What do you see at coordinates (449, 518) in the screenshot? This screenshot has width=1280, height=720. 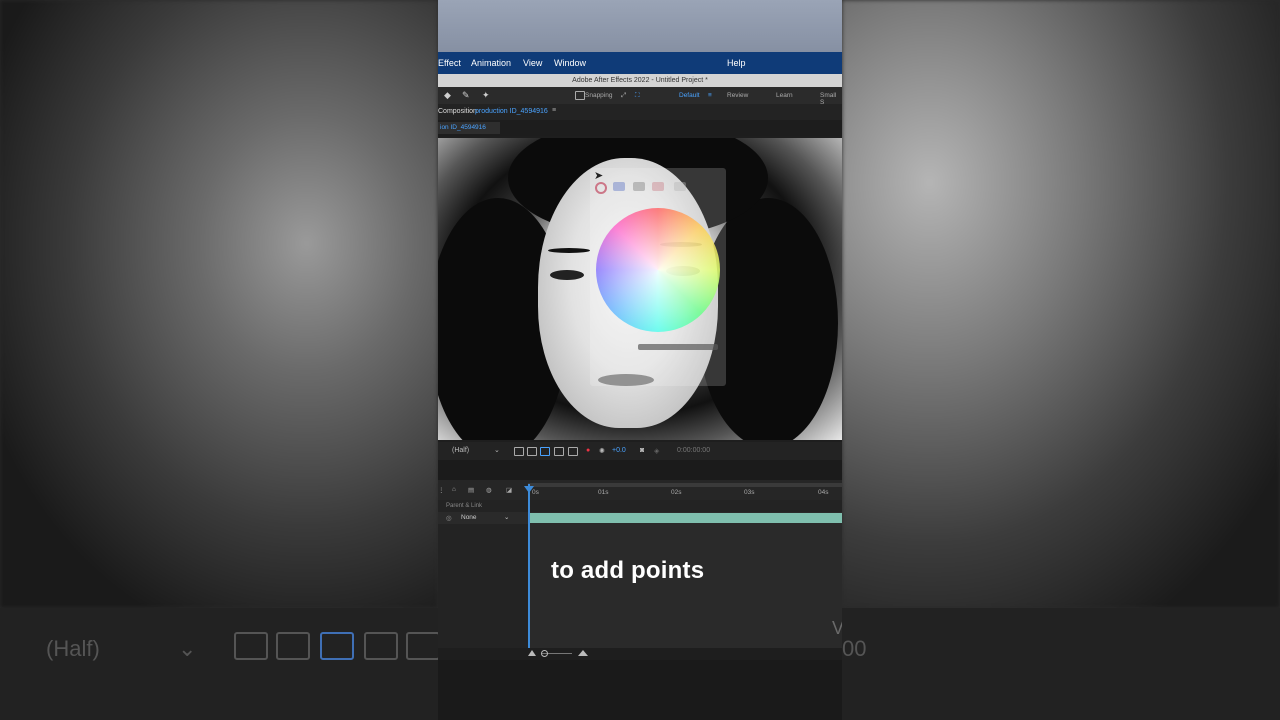 I see `pick-whip-icon: ◎` at bounding box center [449, 518].